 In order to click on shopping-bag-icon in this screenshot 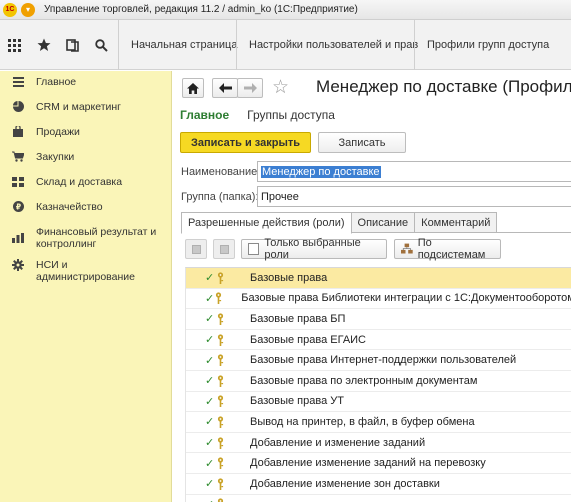, I will do `click(18, 131)`.